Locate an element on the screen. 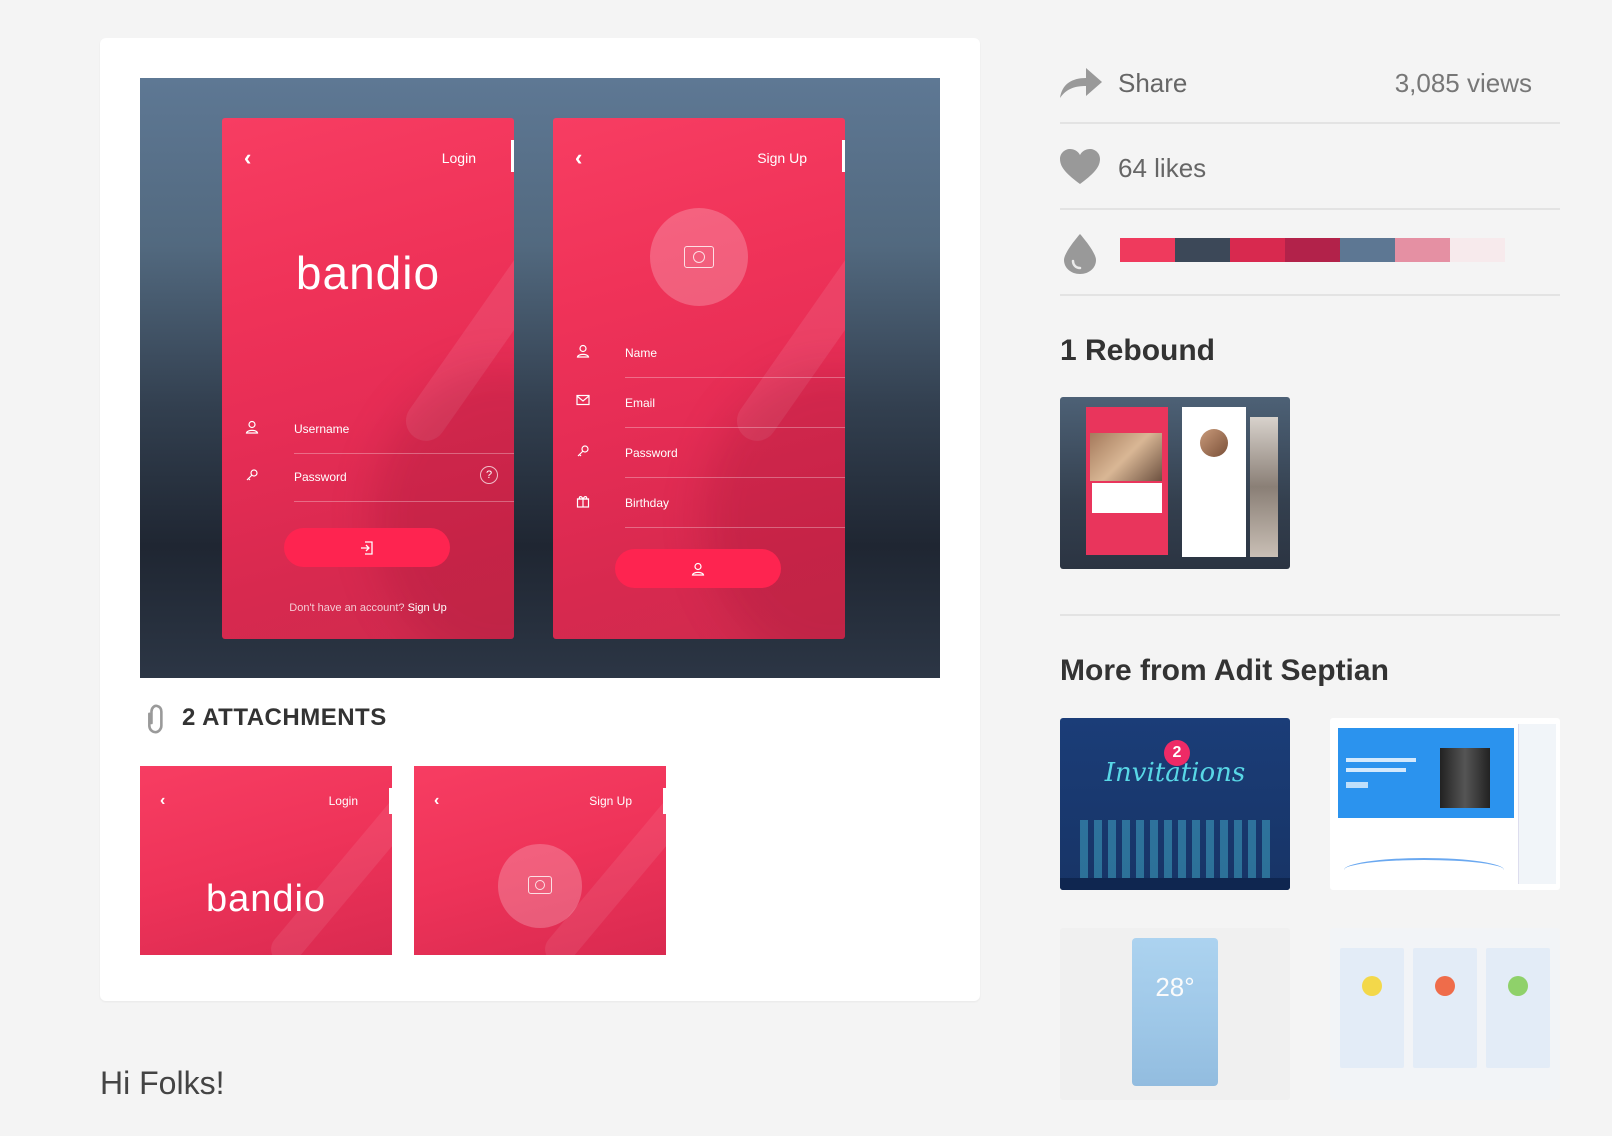 The image size is (1612, 1136). weather-card: 28° is located at coordinates (1175, 1012).